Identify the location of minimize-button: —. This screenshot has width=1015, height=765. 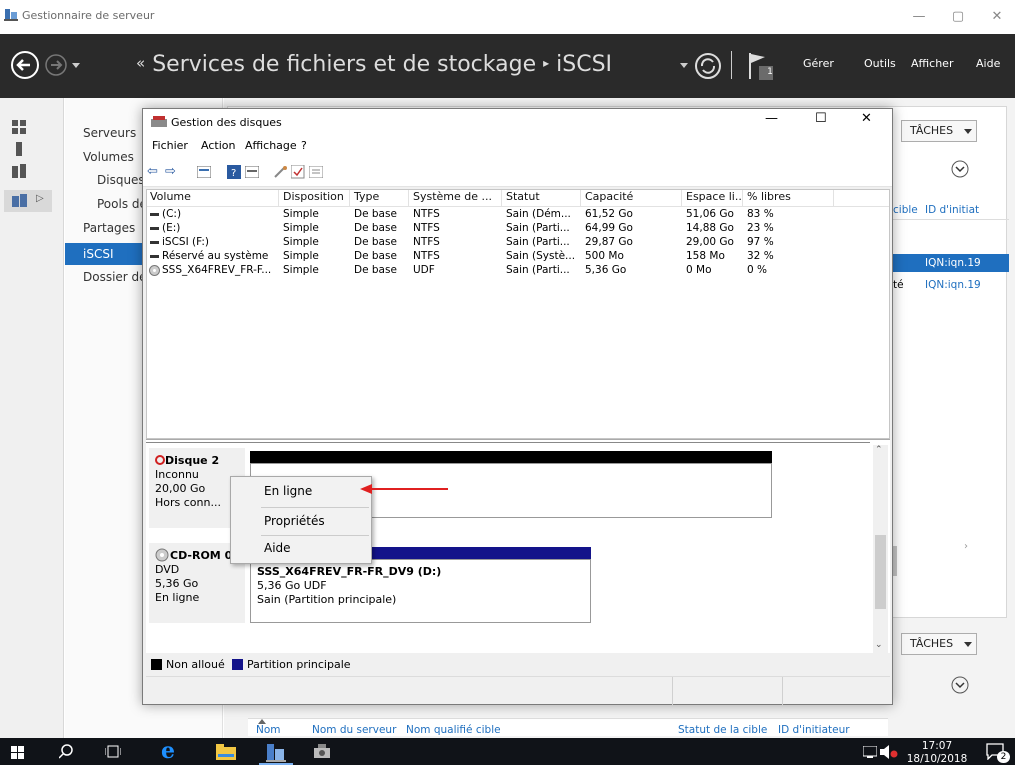
(919, 17).